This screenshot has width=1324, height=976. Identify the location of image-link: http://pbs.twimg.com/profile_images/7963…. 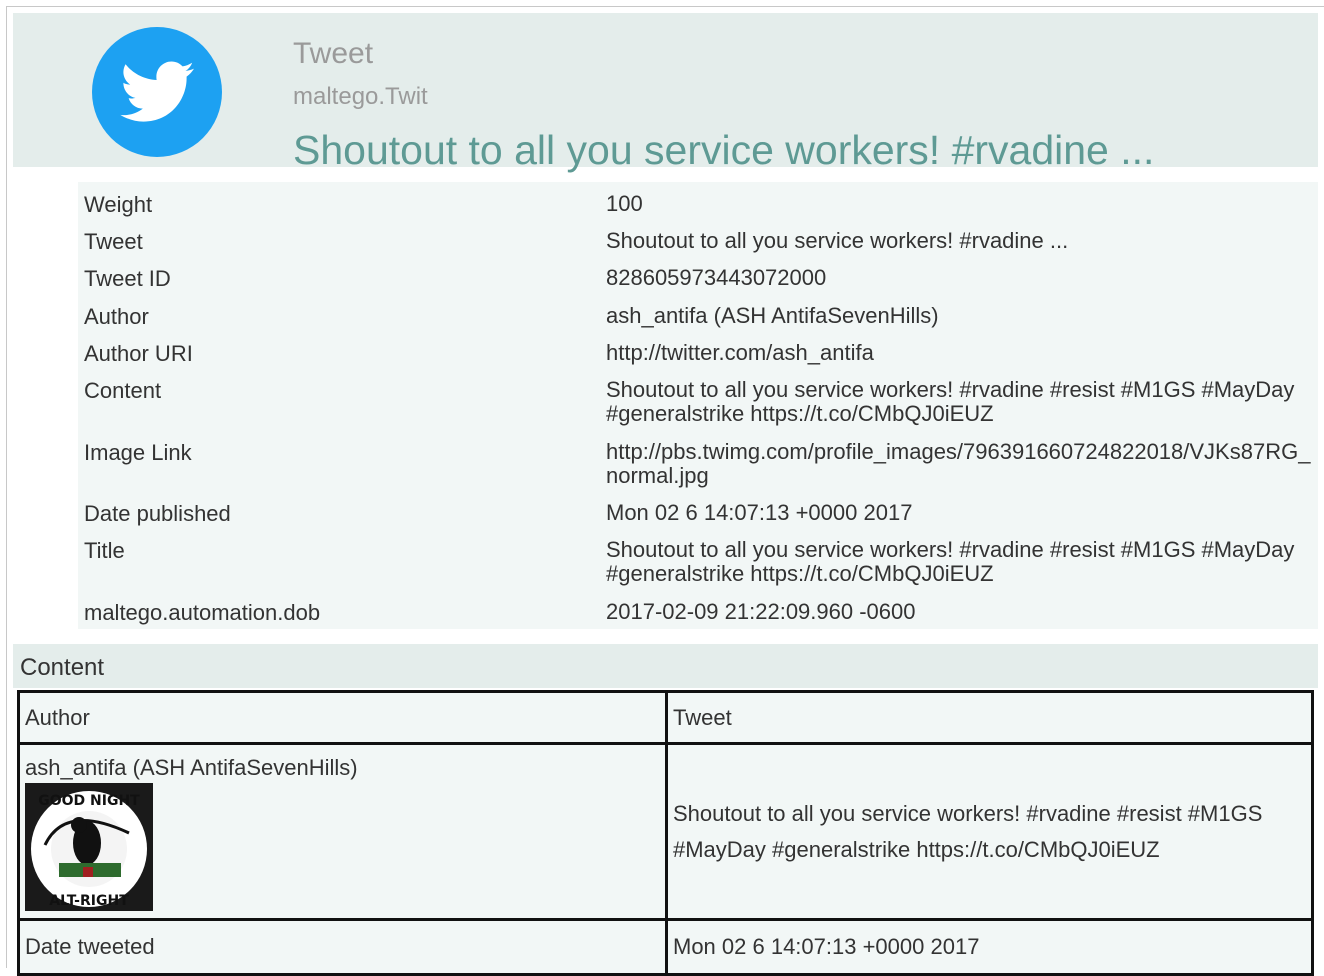
(960, 464).